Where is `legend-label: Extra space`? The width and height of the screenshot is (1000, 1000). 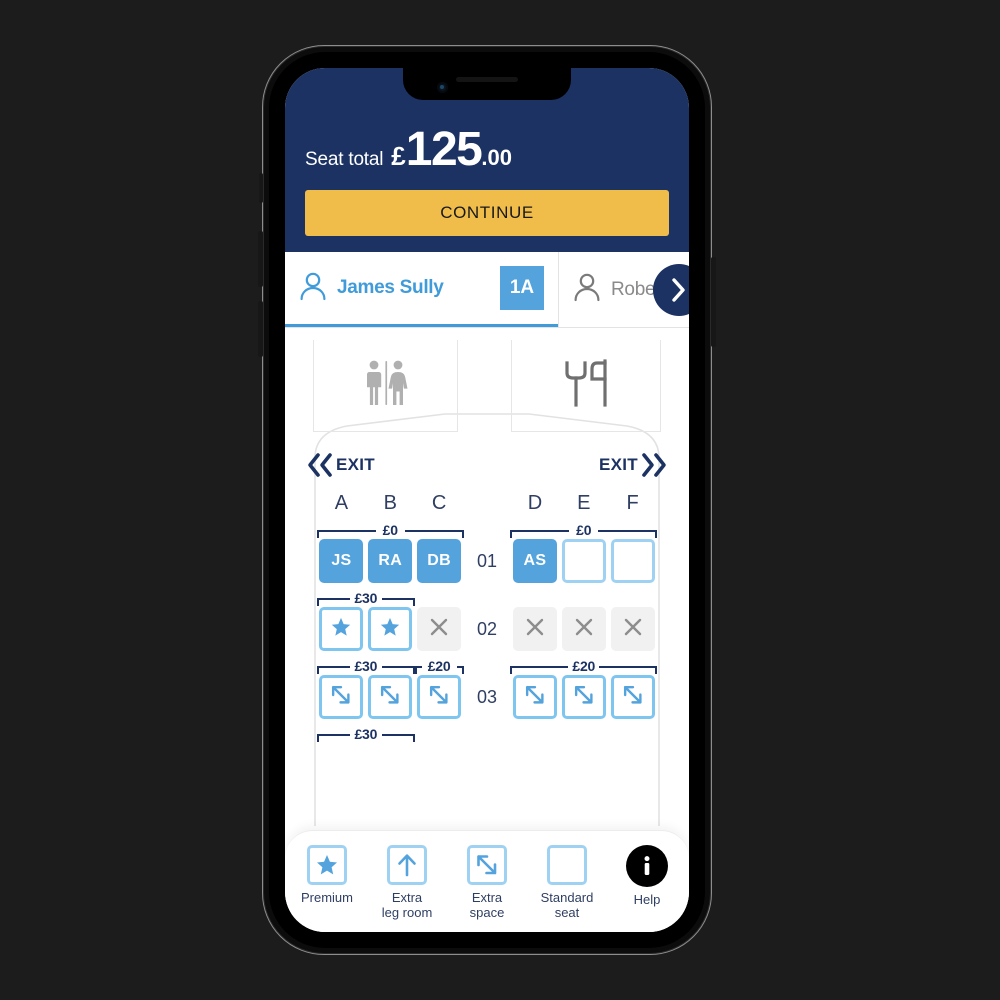
legend-label: Extra space is located at coordinates (487, 905).